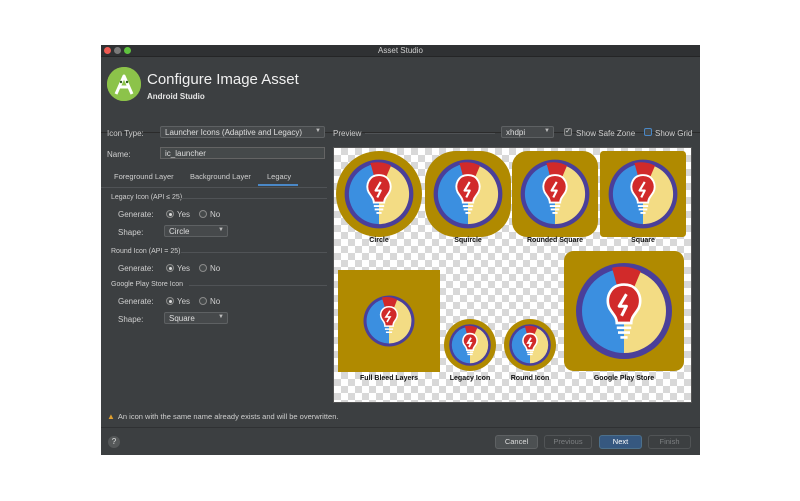  I want to click on legacy-icon-preview, so click(470, 345).